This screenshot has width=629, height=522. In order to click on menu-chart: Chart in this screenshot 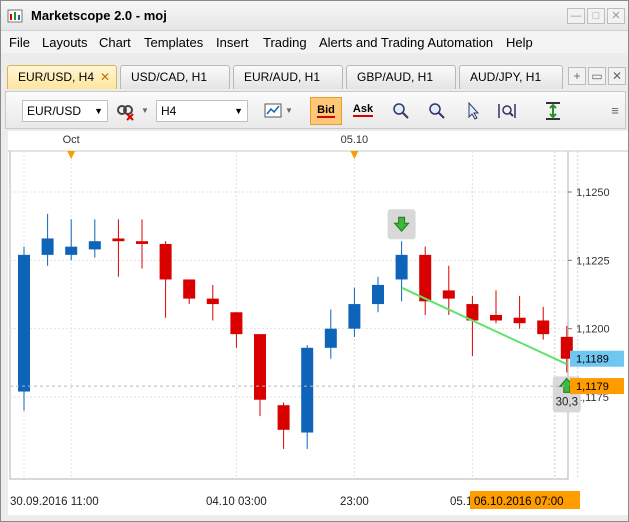, I will do `click(115, 42)`.